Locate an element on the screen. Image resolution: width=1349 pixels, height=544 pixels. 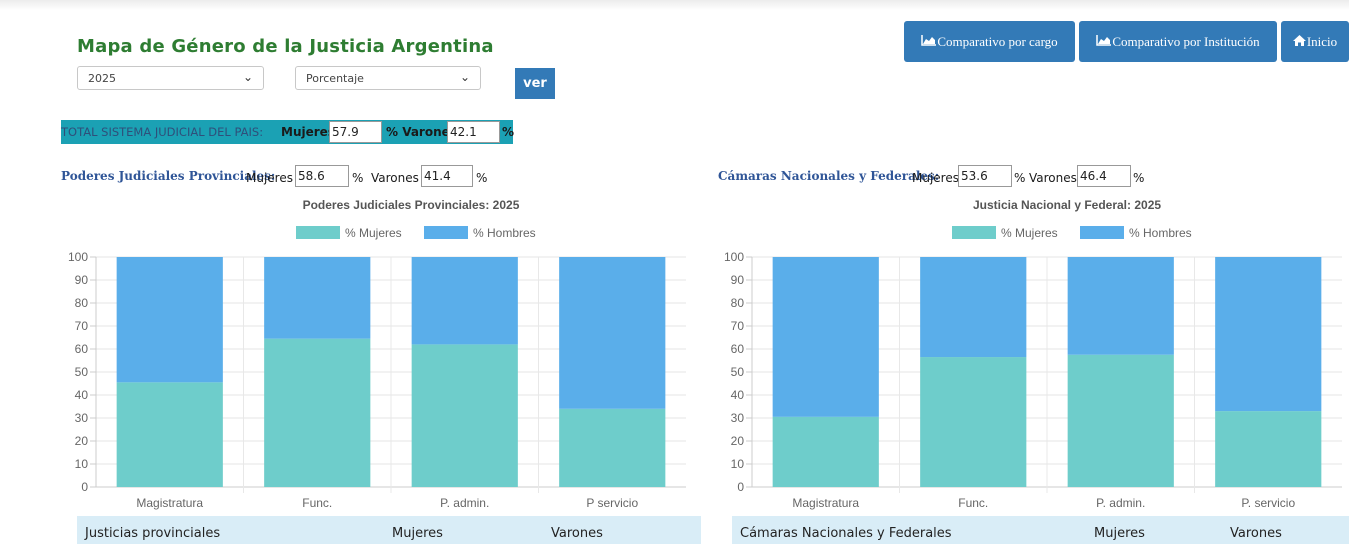
y-tick-label: 0 is located at coordinates (84, 487).